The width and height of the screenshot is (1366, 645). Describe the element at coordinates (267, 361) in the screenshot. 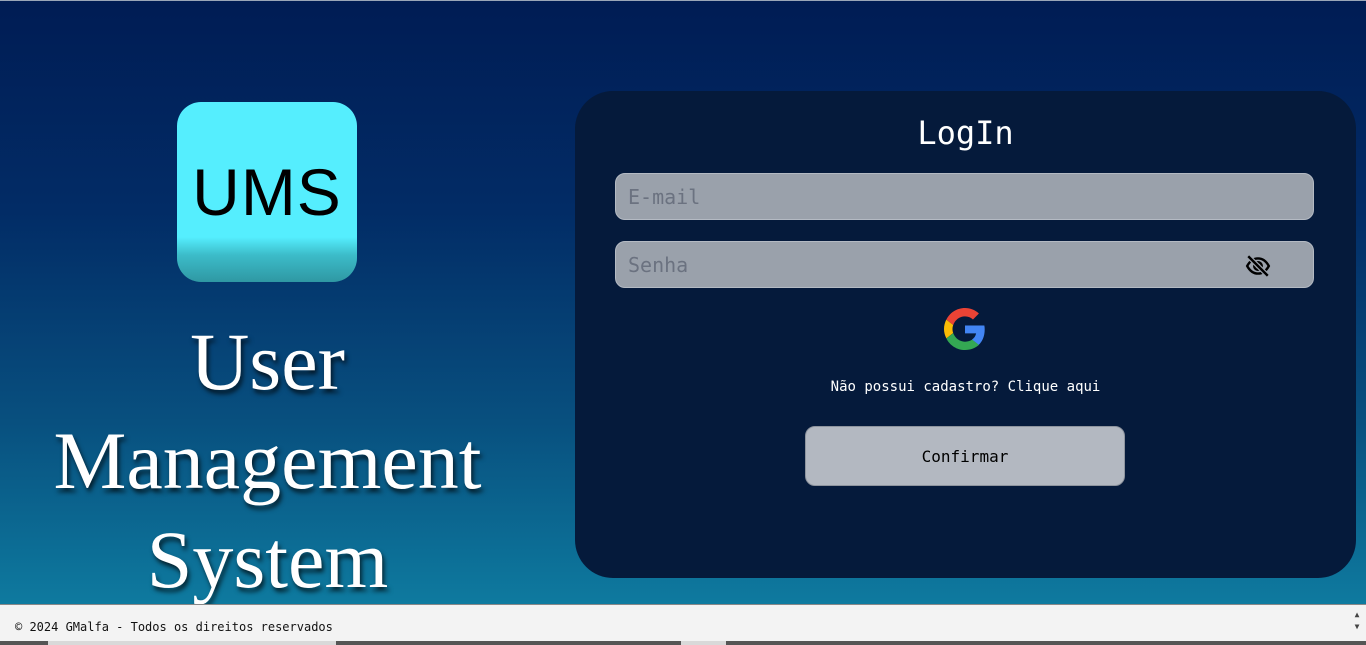

I see `brand-title-line: User` at that location.